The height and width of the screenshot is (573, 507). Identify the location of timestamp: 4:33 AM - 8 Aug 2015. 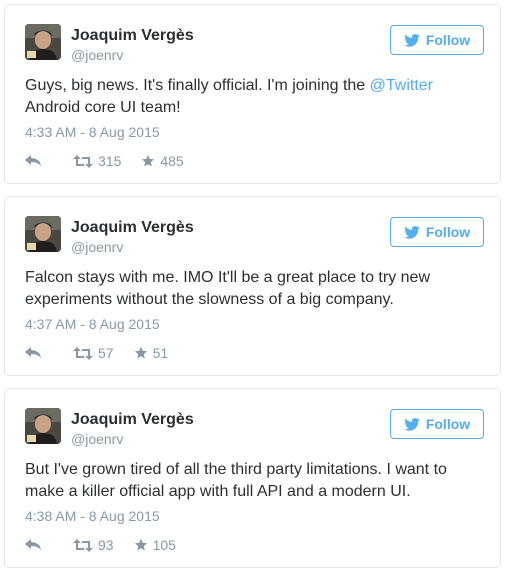
(92, 132).